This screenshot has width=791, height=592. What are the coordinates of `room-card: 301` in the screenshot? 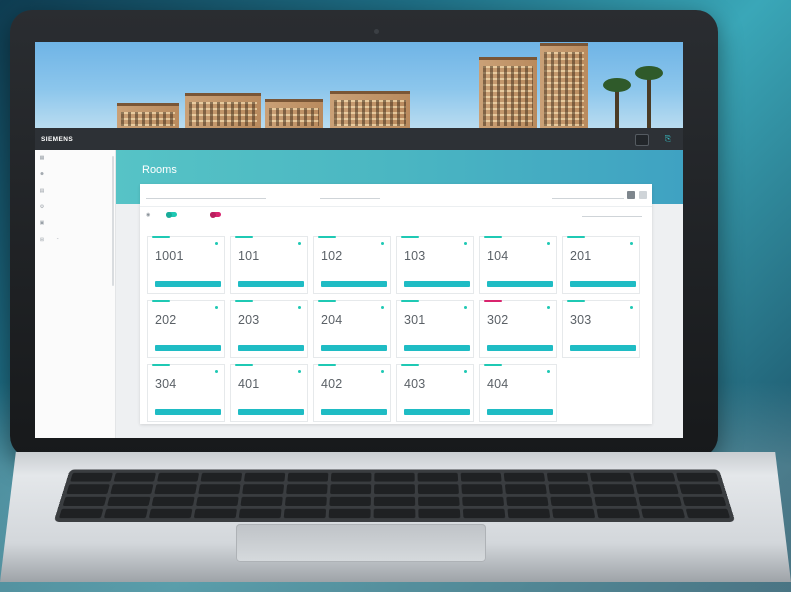 It's located at (435, 329).